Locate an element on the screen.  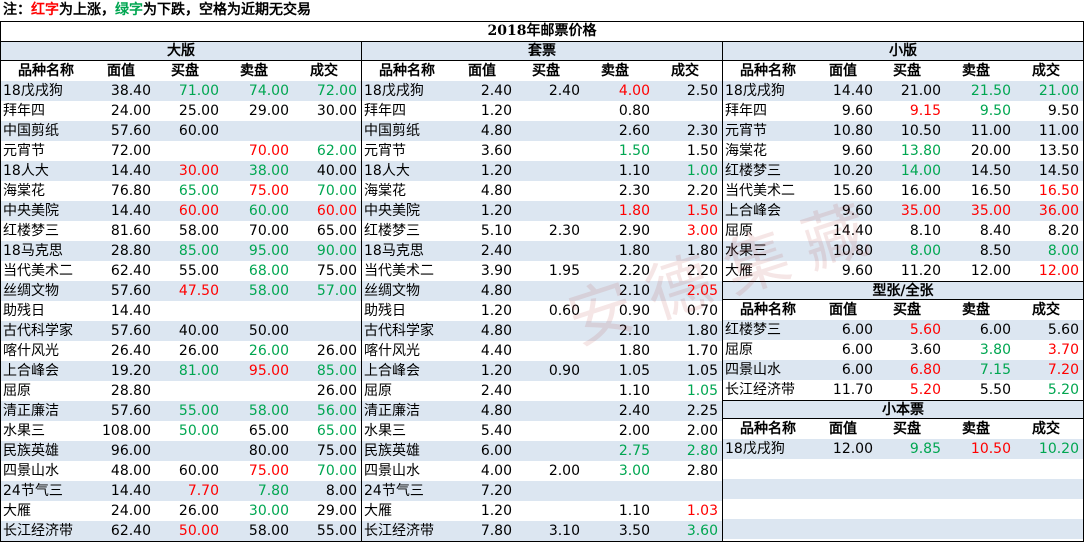
stamp-name: 红楼梦三 is located at coordinates (31, 231).